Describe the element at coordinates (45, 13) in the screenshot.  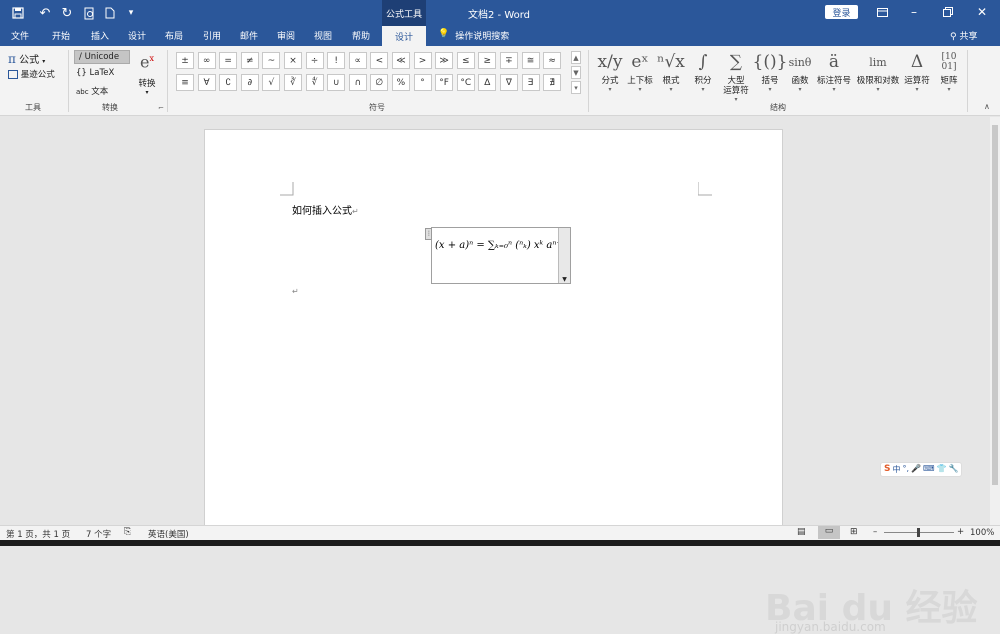
I see `undo-icon: ↶` at that location.